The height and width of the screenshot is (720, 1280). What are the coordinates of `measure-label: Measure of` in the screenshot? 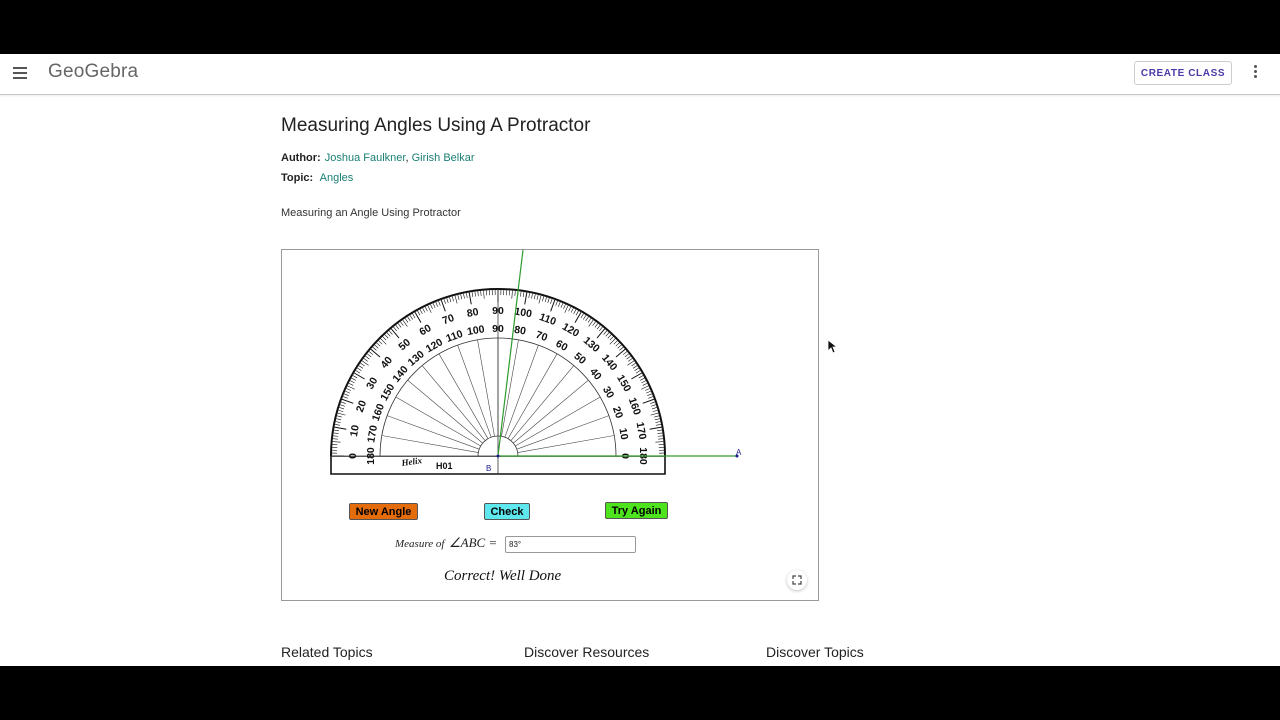 It's located at (420, 544).